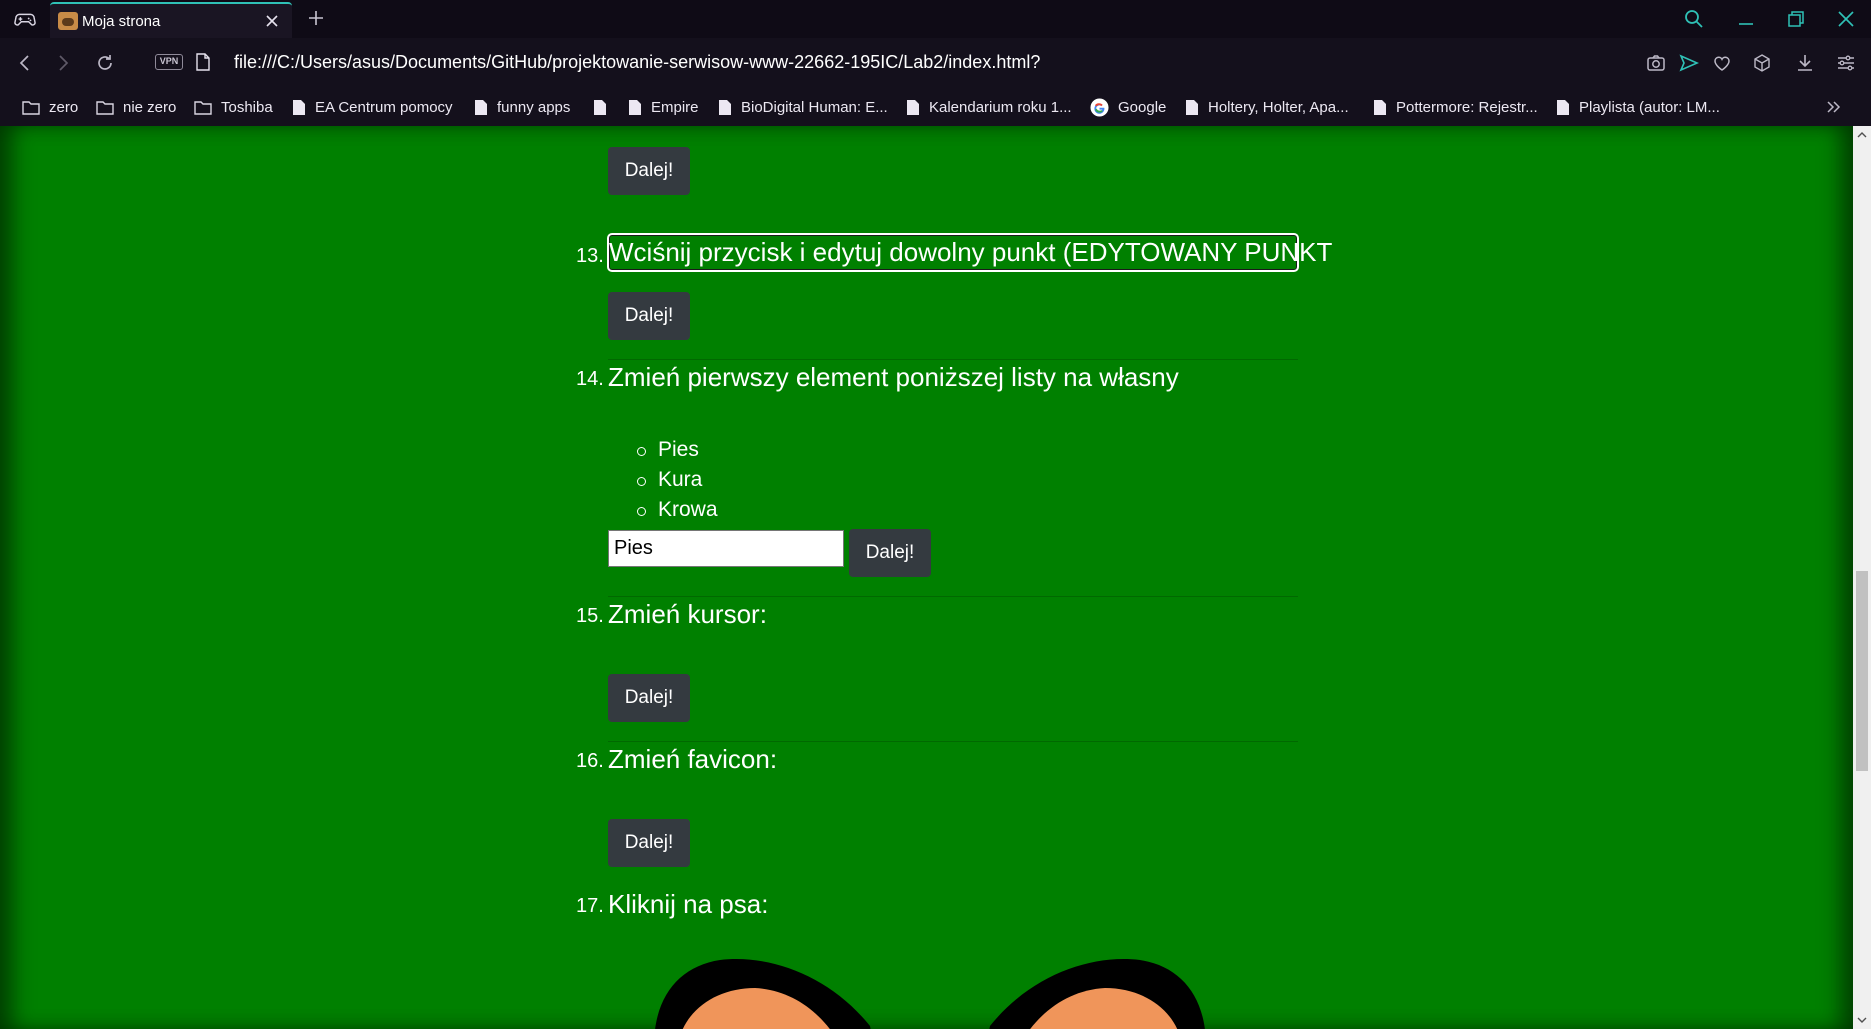 The height and width of the screenshot is (1029, 1871). What do you see at coordinates (247, 107) in the screenshot?
I see `bookmark-label: Toshiba` at bounding box center [247, 107].